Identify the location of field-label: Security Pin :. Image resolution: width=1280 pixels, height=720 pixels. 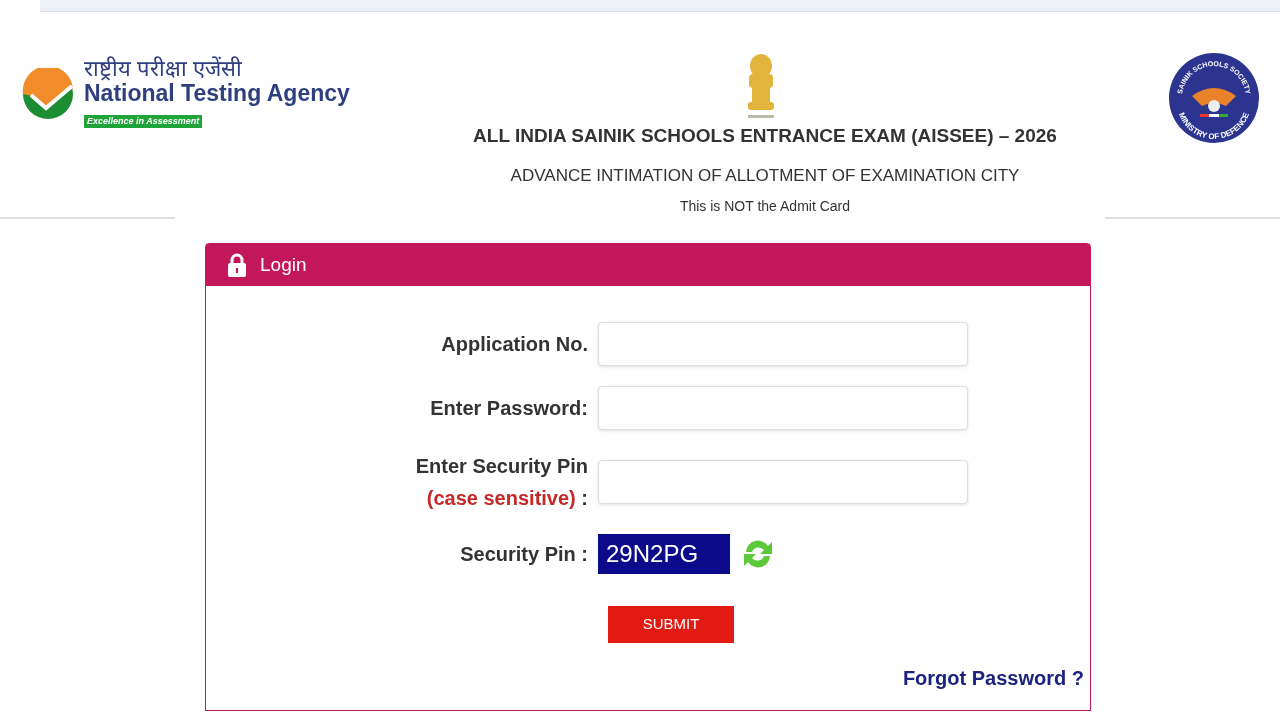
(524, 554).